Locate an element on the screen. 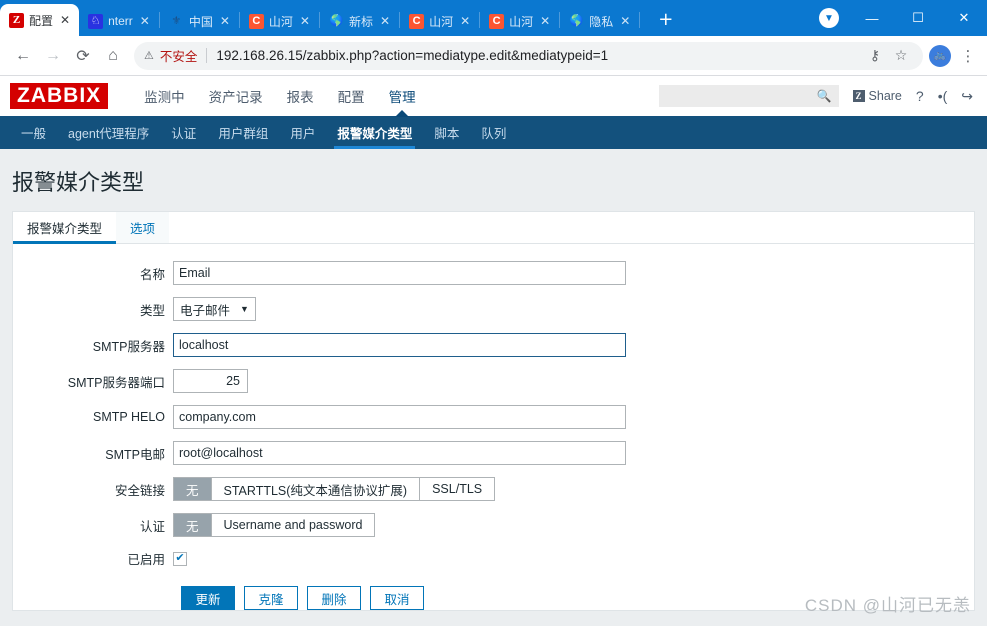  tab-media-type: 报警媒介类型 is located at coordinates (65, 228).